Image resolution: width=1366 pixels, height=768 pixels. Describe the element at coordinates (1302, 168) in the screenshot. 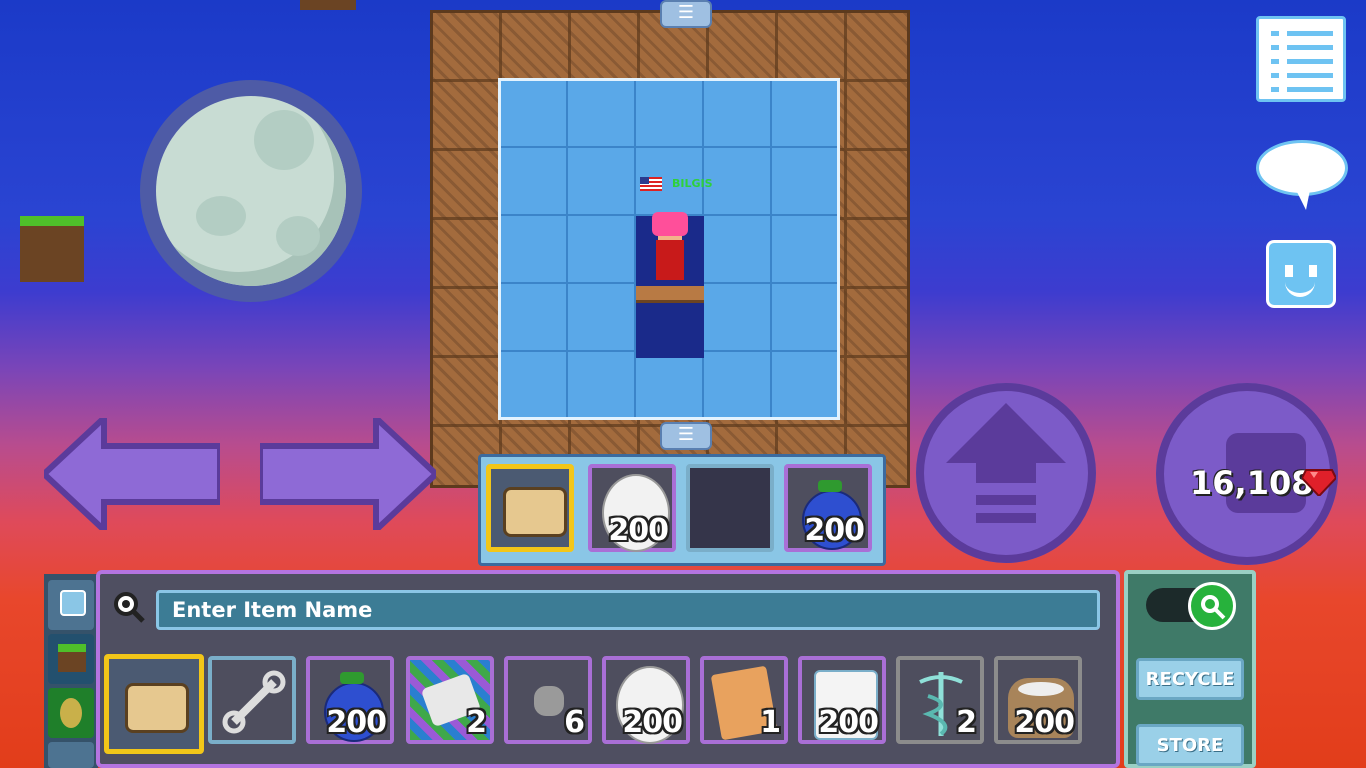

I see `speech-bubble-icon` at that location.